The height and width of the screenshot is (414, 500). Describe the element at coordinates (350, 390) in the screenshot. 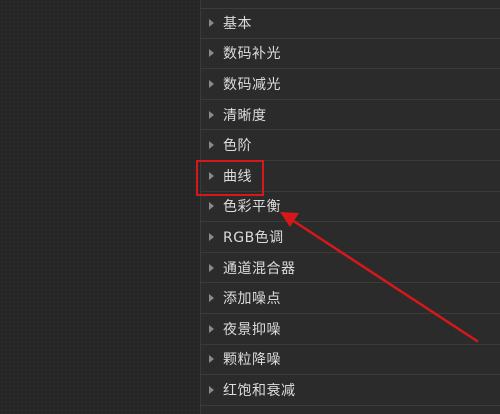

I see `adjustment-item-red-saturation-decay: 红饱和衰减` at that location.